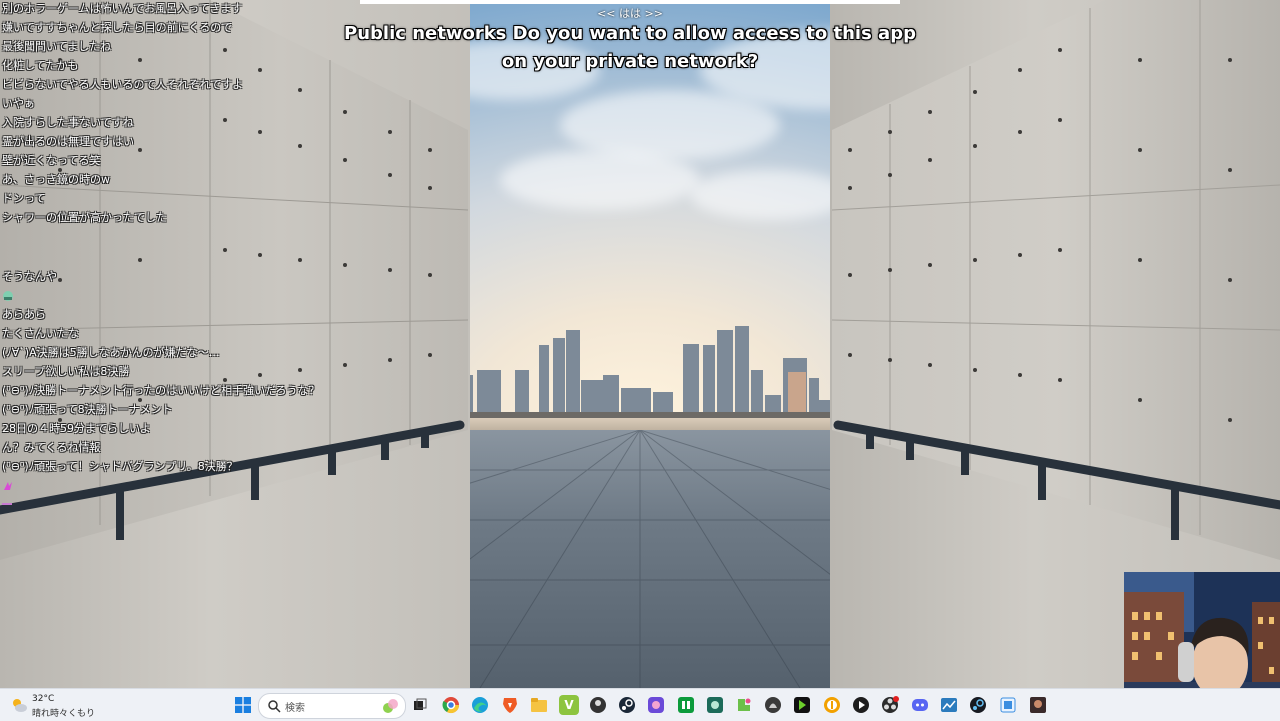 The width and height of the screenshot is (1280, 721). Describe the element at coordinates (120, 466) in the screenshot. I see `chat-message: (⁰⊖⁰)ﾉ頑張って！シャドバグランプリ。8決勝？` at that location.